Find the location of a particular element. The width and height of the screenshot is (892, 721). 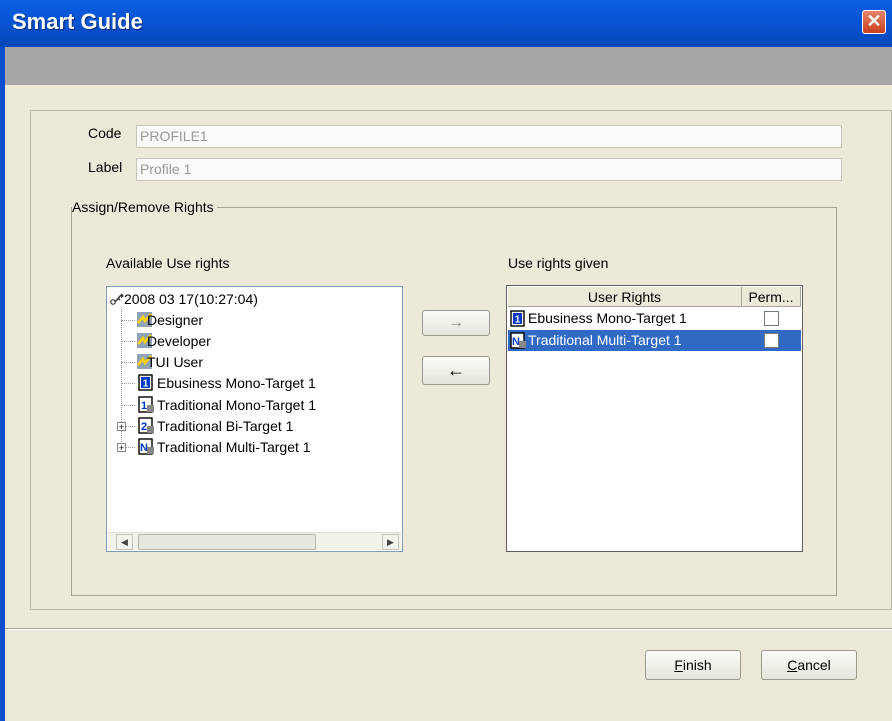

header-band is located at coordinates (448, 66).